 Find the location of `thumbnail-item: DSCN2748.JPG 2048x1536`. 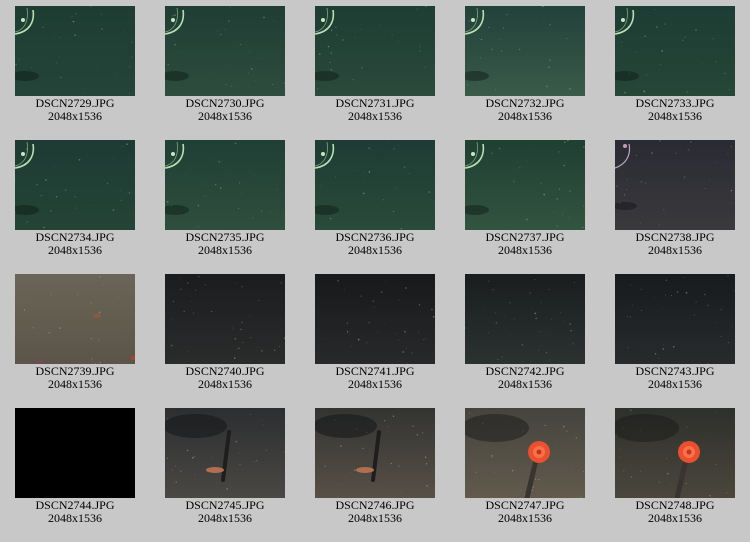

thumbnail-item: DSCN2748.JPG 2048x1536 is located at coordinates (675, 467).